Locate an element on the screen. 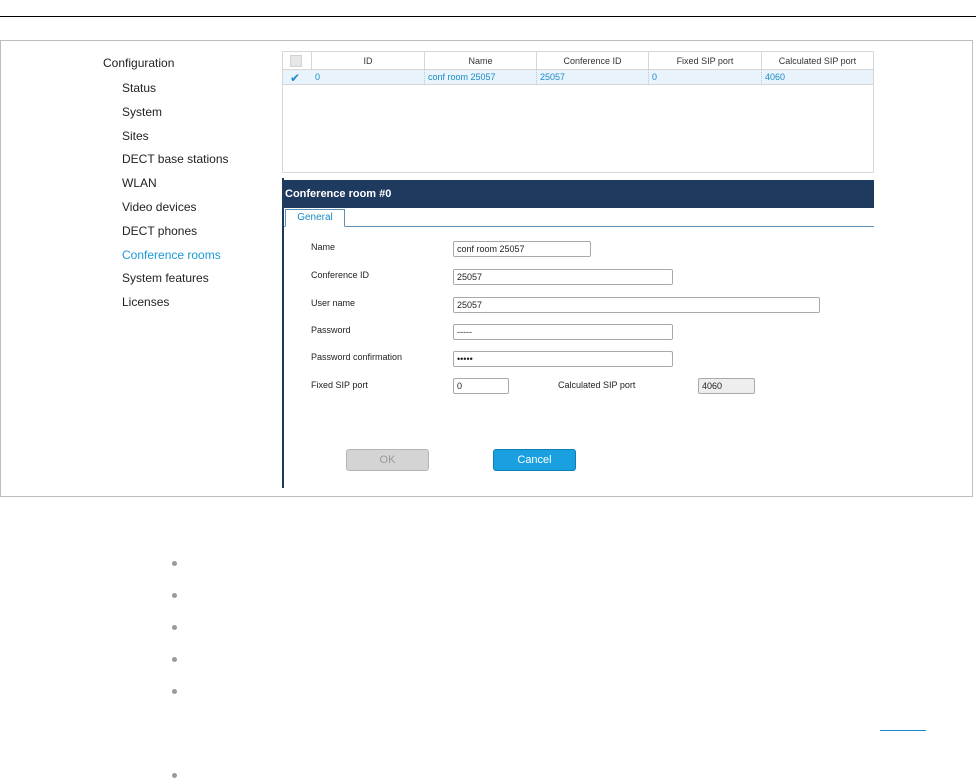  sidebar-item-conference-rooms: Conference rooms is located at coordinates (171, 255).